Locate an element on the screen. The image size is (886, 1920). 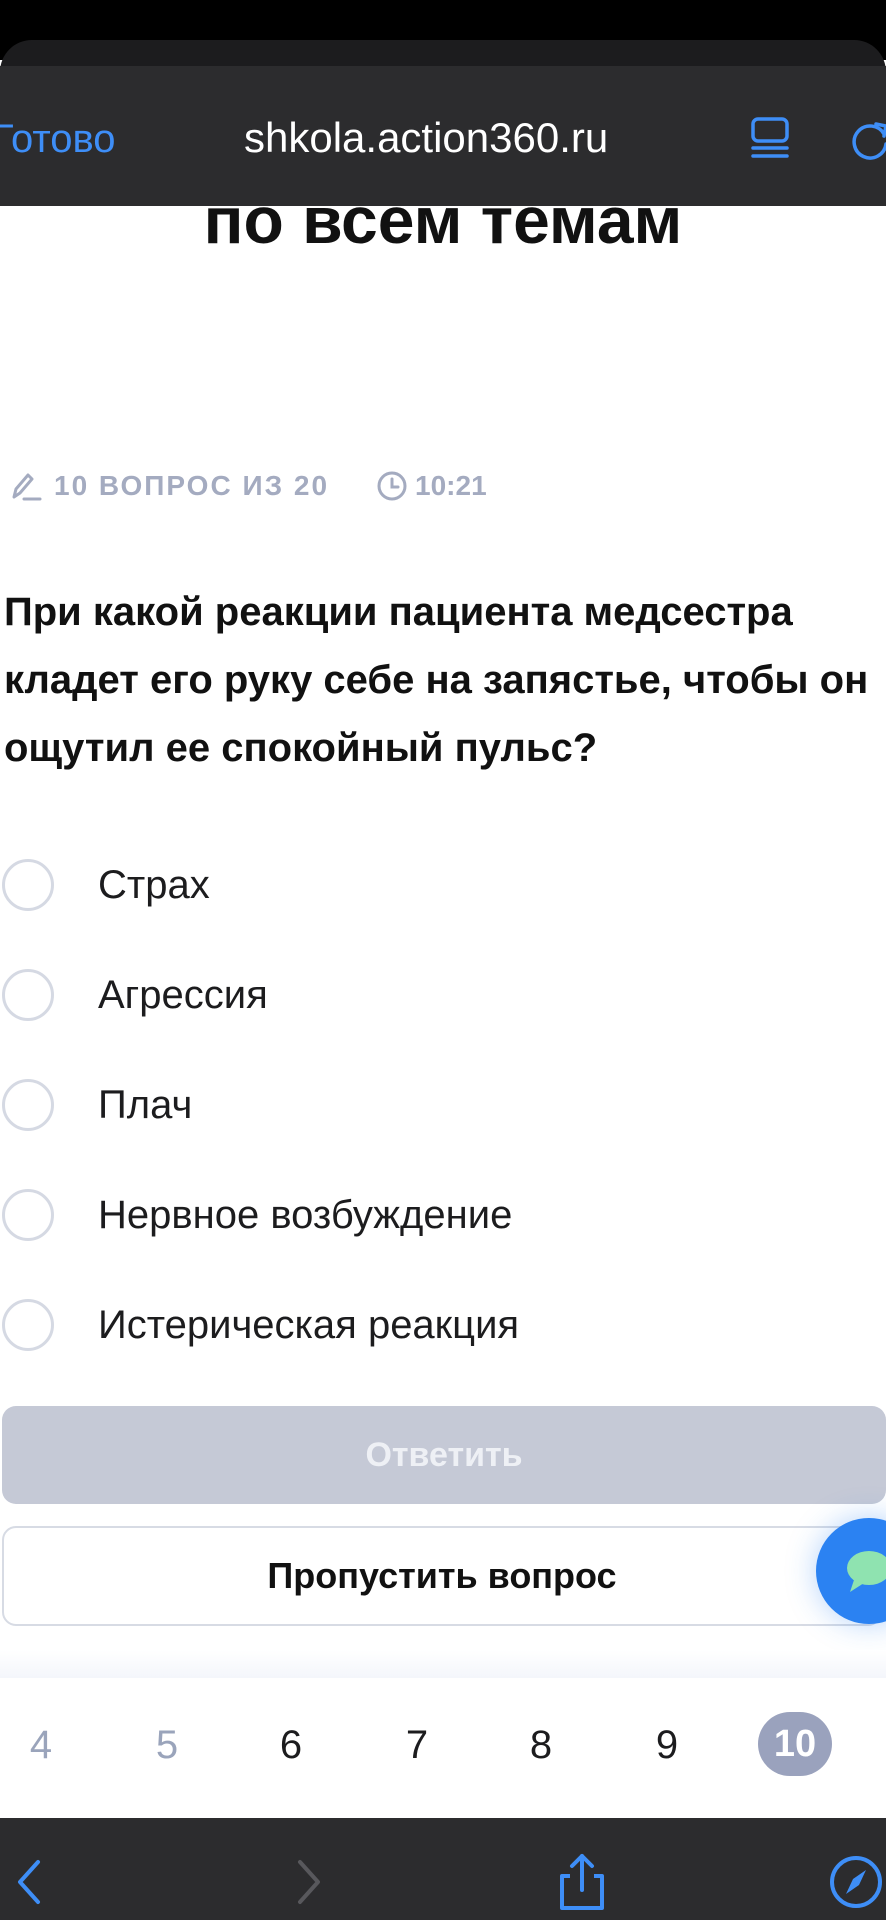
quiz-meta: 10 ВОПРОС ИЗ 20 10:21 is located at coordinates (247, 486).